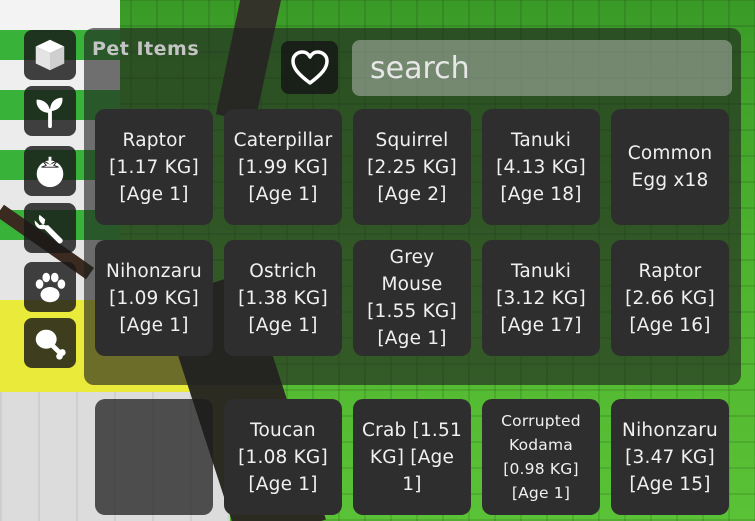 The height and width of the screenshot is (521, 755). I want to click on item-card: Ostrich [1.38 KG] [Age 1], so click(283, 298).